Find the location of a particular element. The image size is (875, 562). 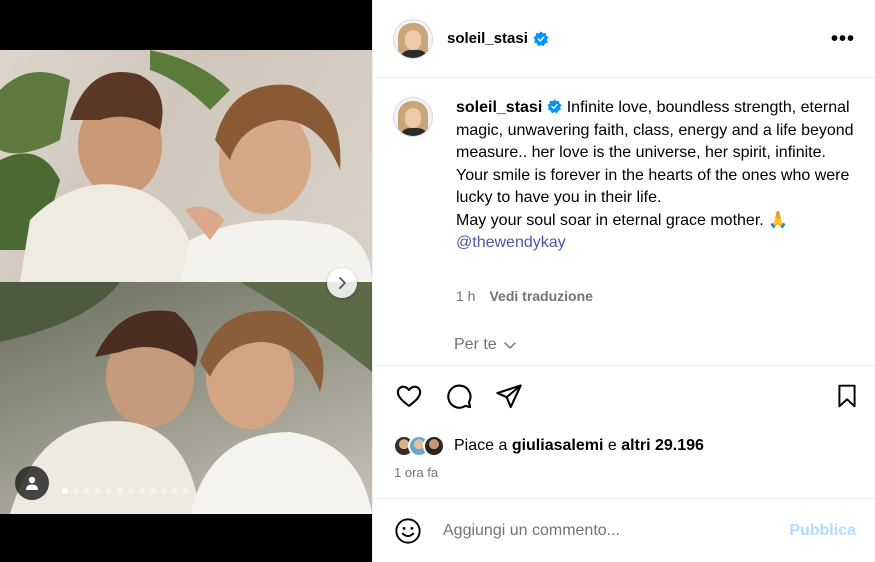

paper-plane-icon is located at coordinates (509, 396).